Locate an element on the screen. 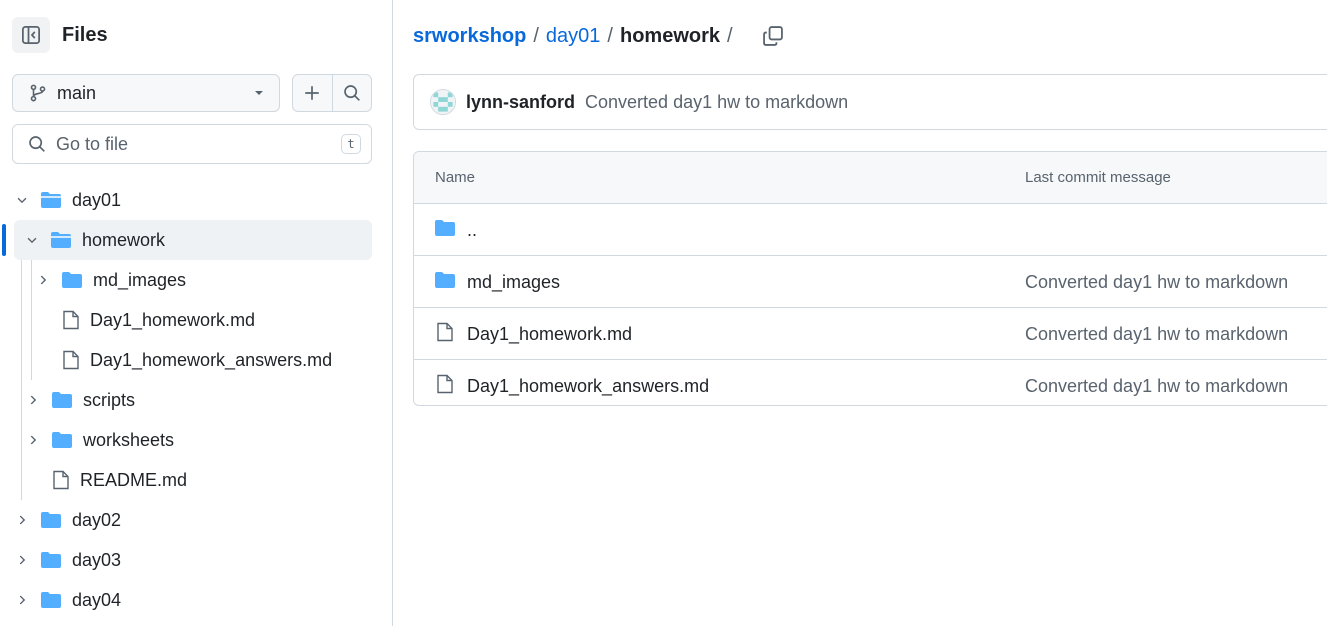 The height and width of the screenshot is (626, 1327). tree-item-worksheets: worksheets is located at coordinates (198, 440).